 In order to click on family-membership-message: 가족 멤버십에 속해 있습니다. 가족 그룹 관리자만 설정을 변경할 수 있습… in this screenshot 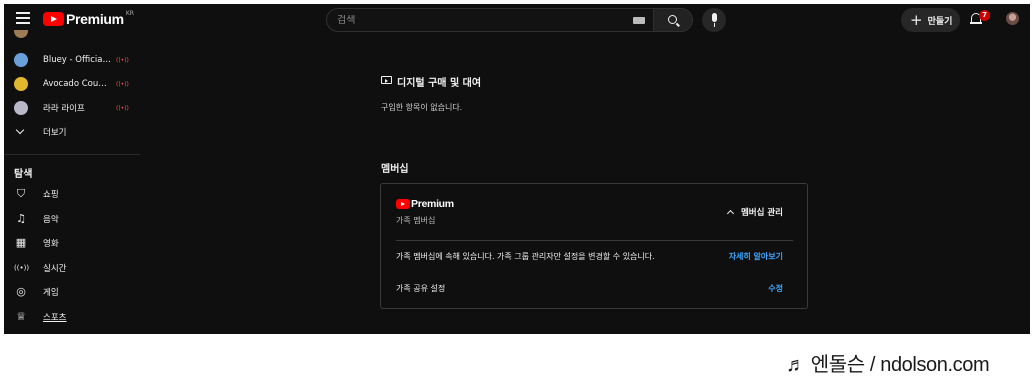, I will do `click(525, 256)`.